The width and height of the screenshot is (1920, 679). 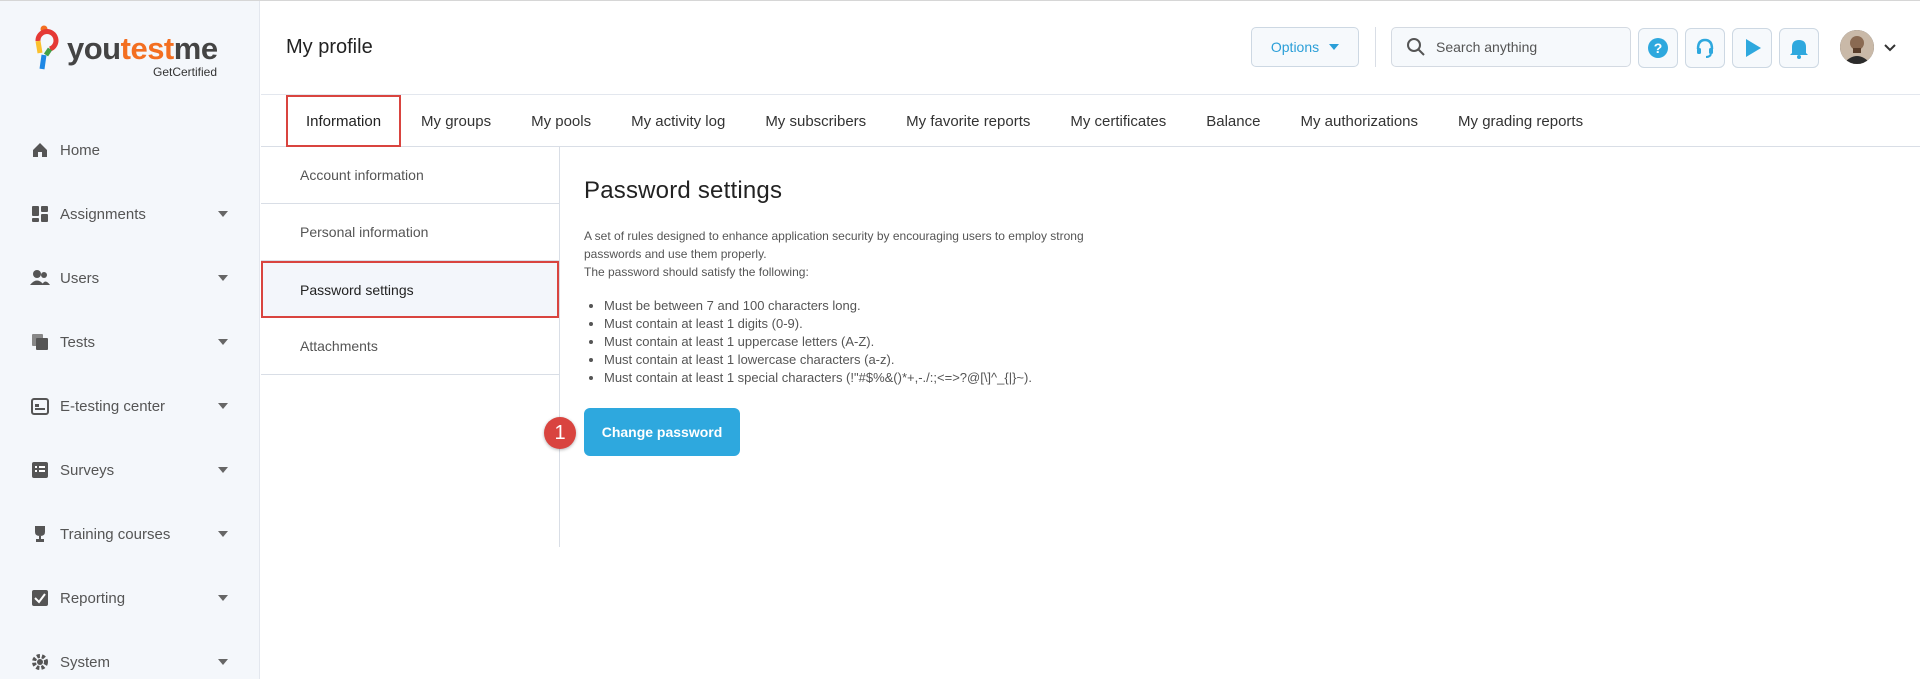 What do you see at coordinates (80, 150) in the screenshot?
I see `sidebar-item-label: Home` at bounding box center [80, 150].